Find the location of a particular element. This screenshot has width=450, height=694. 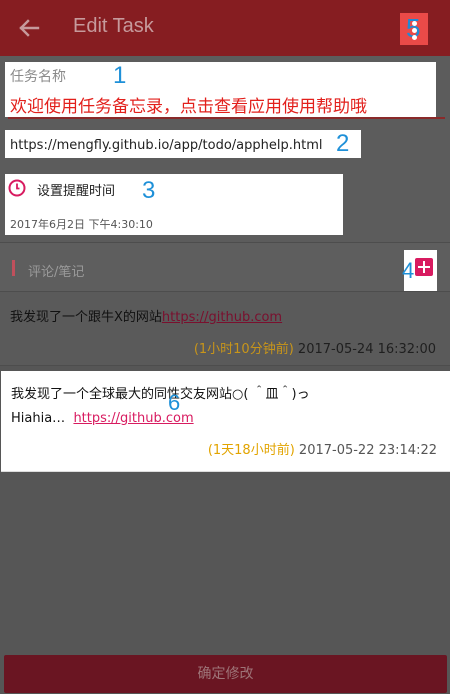

task-name-underline is located at coordinates (226, 118).